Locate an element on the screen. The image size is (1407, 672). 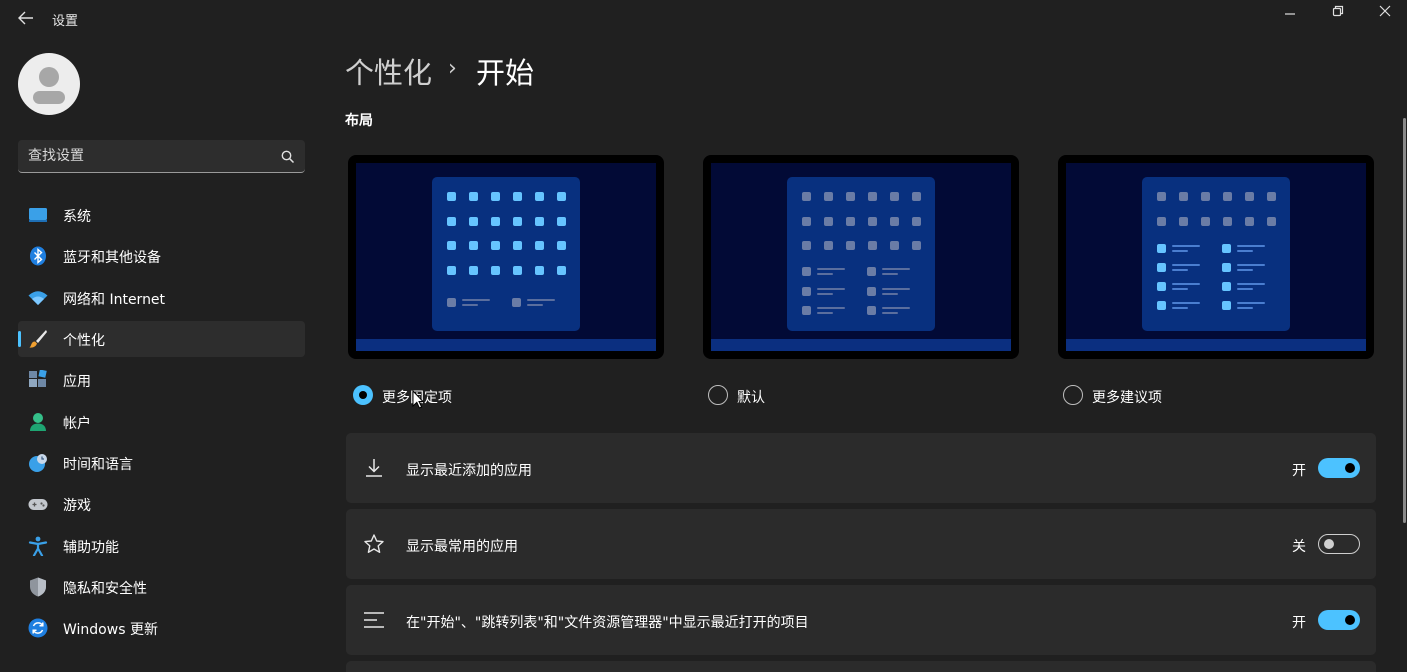
sidebar-item-label: 系统 is located at coordinates (77, 217).